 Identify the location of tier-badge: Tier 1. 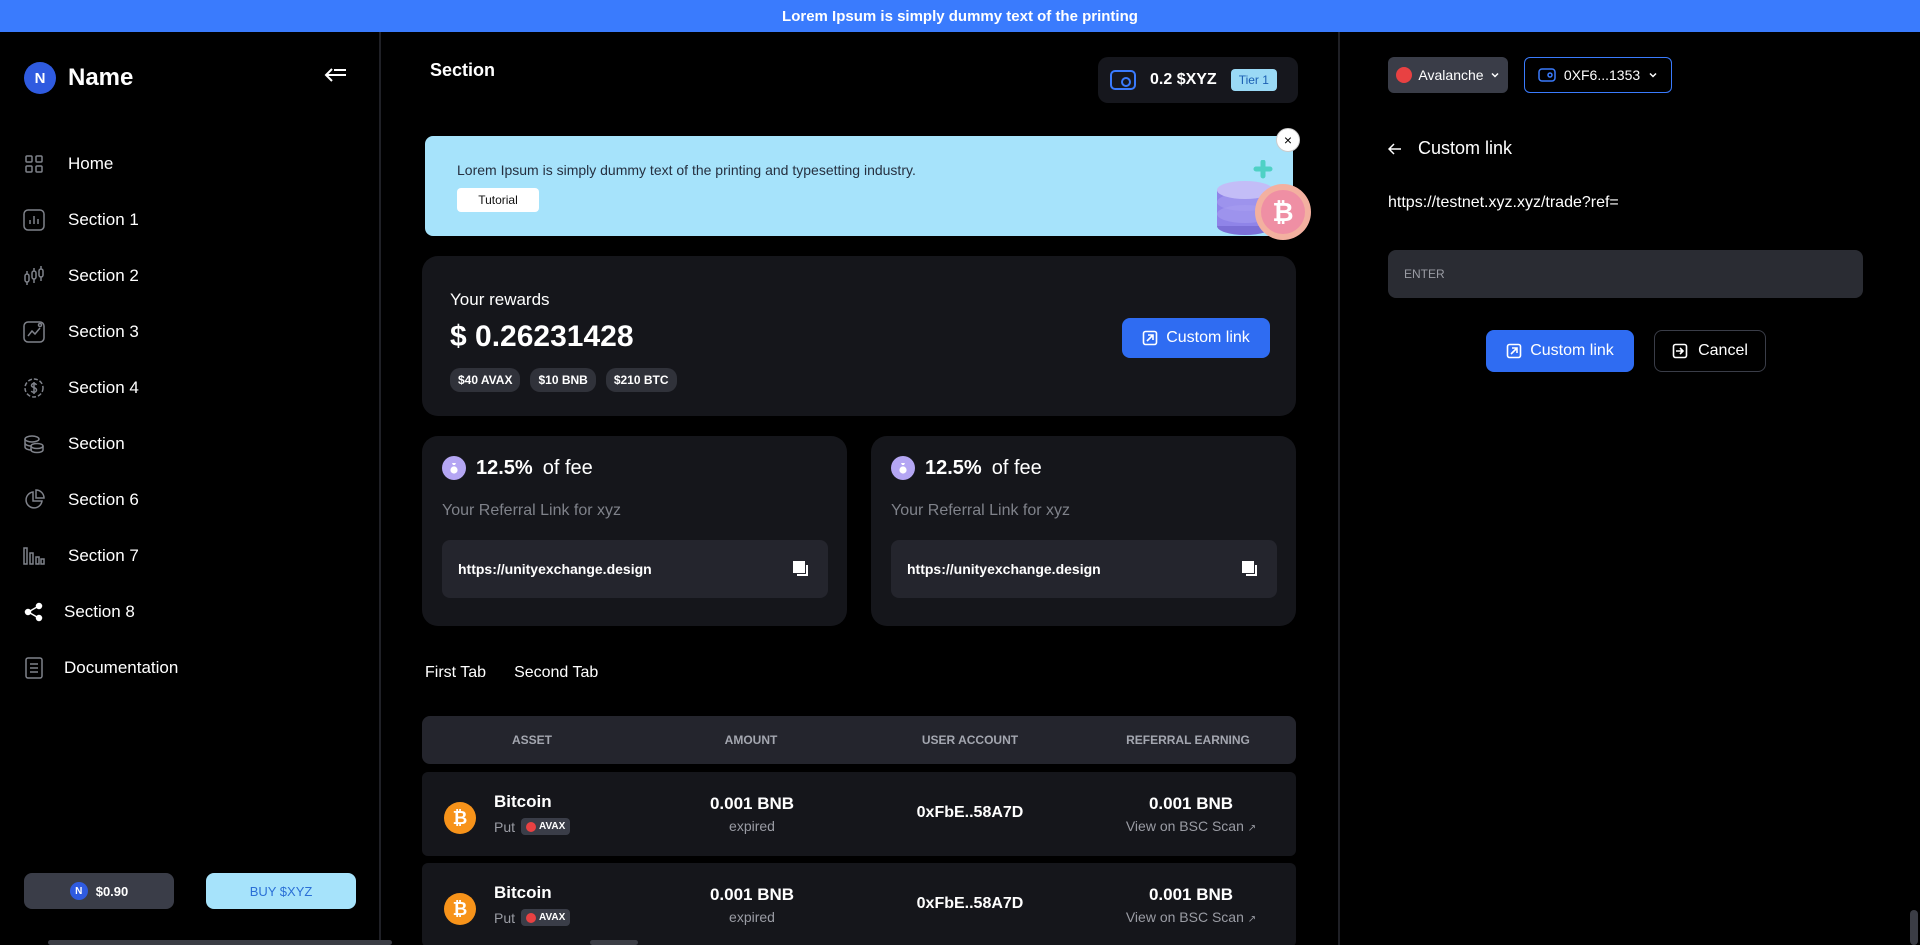
(1253, 80).